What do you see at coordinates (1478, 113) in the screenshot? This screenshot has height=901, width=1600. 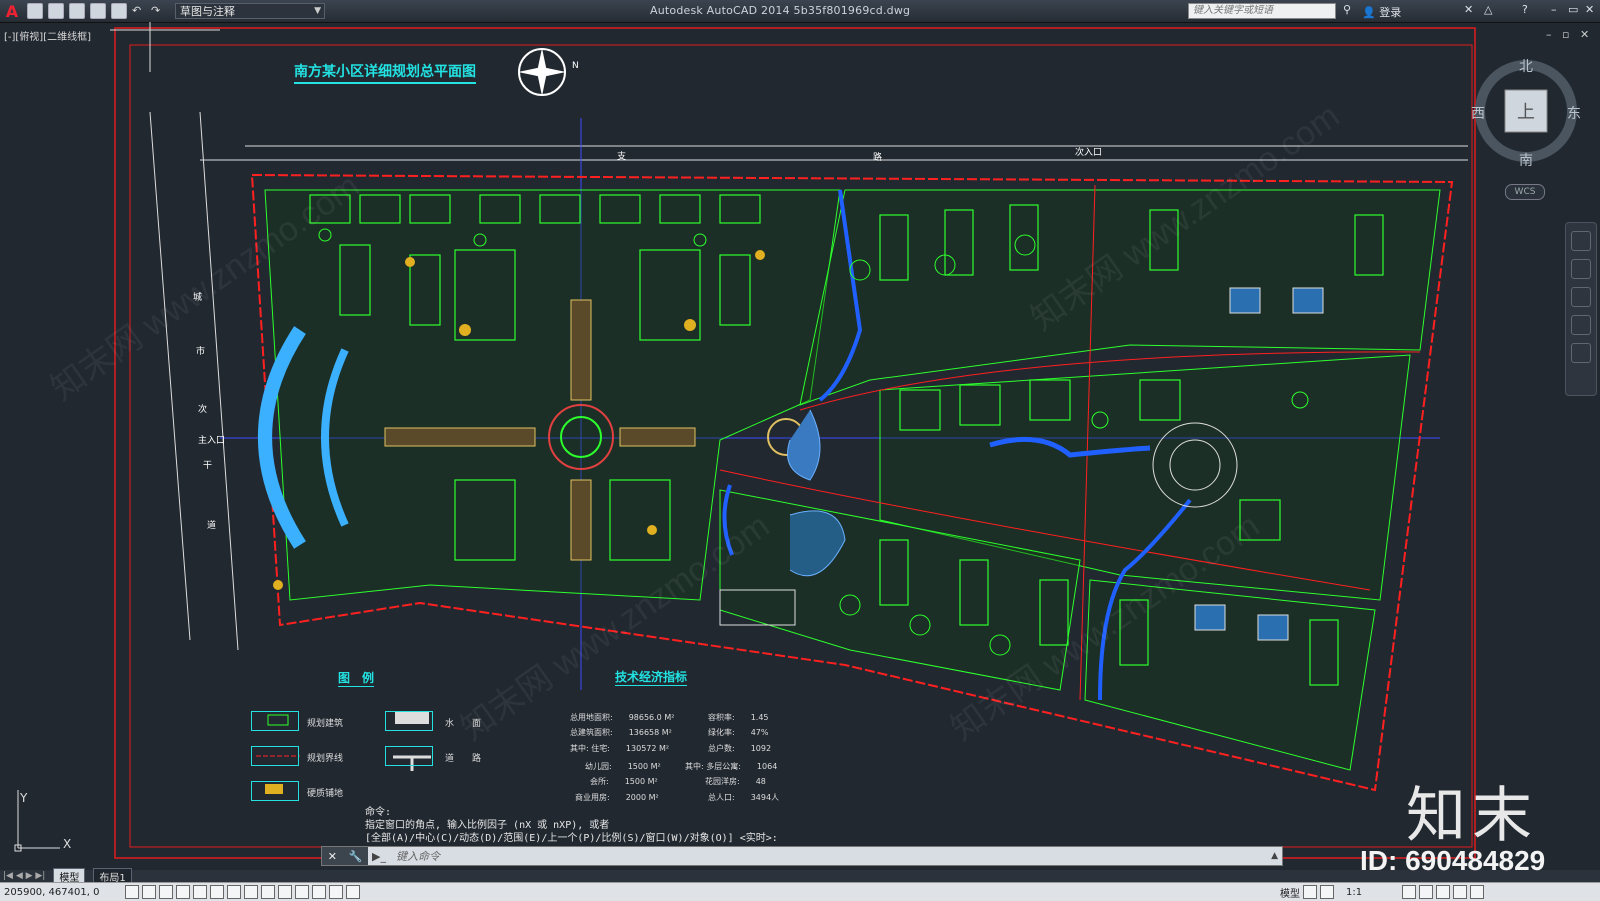 I see `viewcube-west-label: 西` at bounding box center [1478, 113].